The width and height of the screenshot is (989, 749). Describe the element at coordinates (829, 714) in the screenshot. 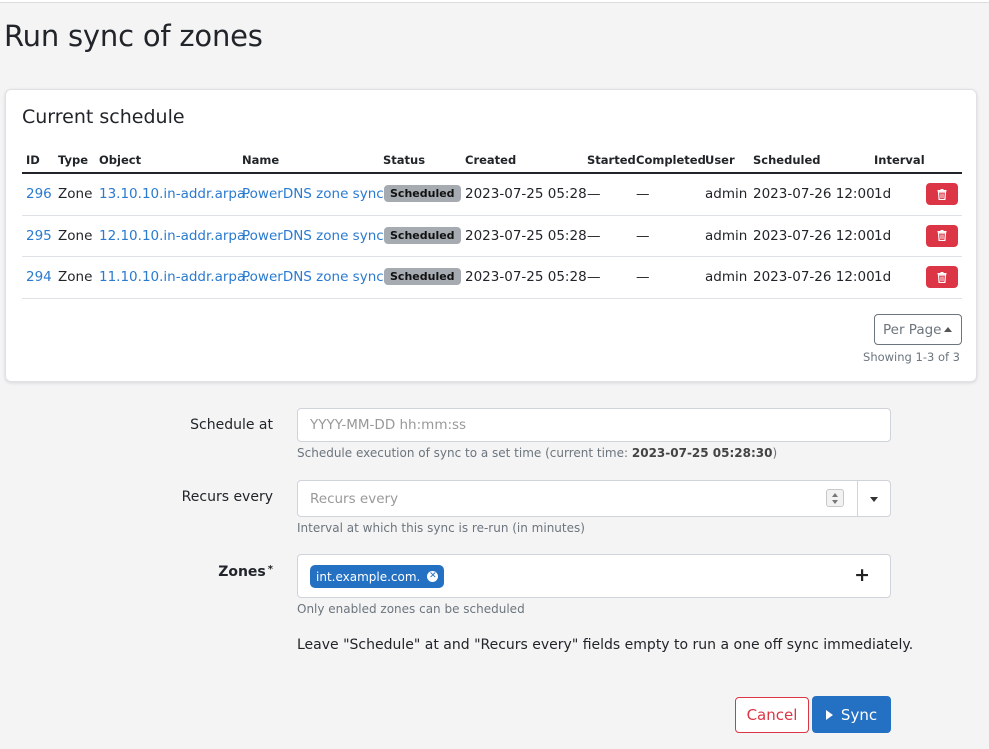

I see `play-icon` at that location.